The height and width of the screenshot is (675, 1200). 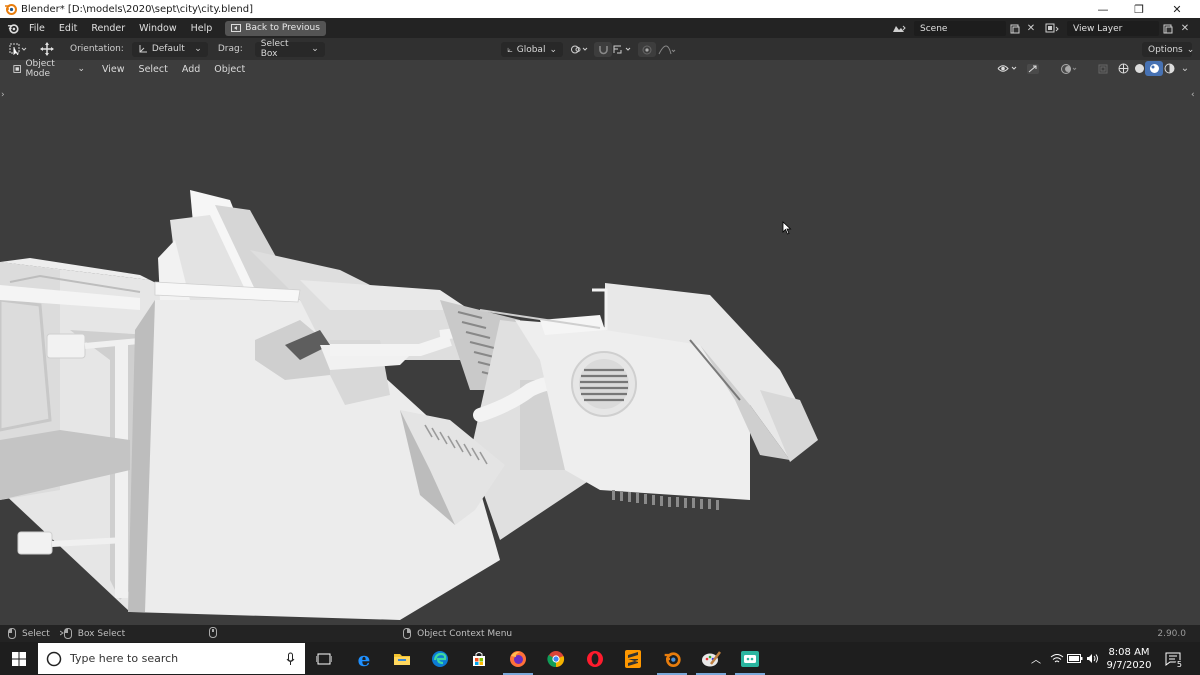 What do you see at coordinates (1129, 665) in the screenshot?
I see `clock-date: 9/7/2020` at bounding box center [1129, 665].